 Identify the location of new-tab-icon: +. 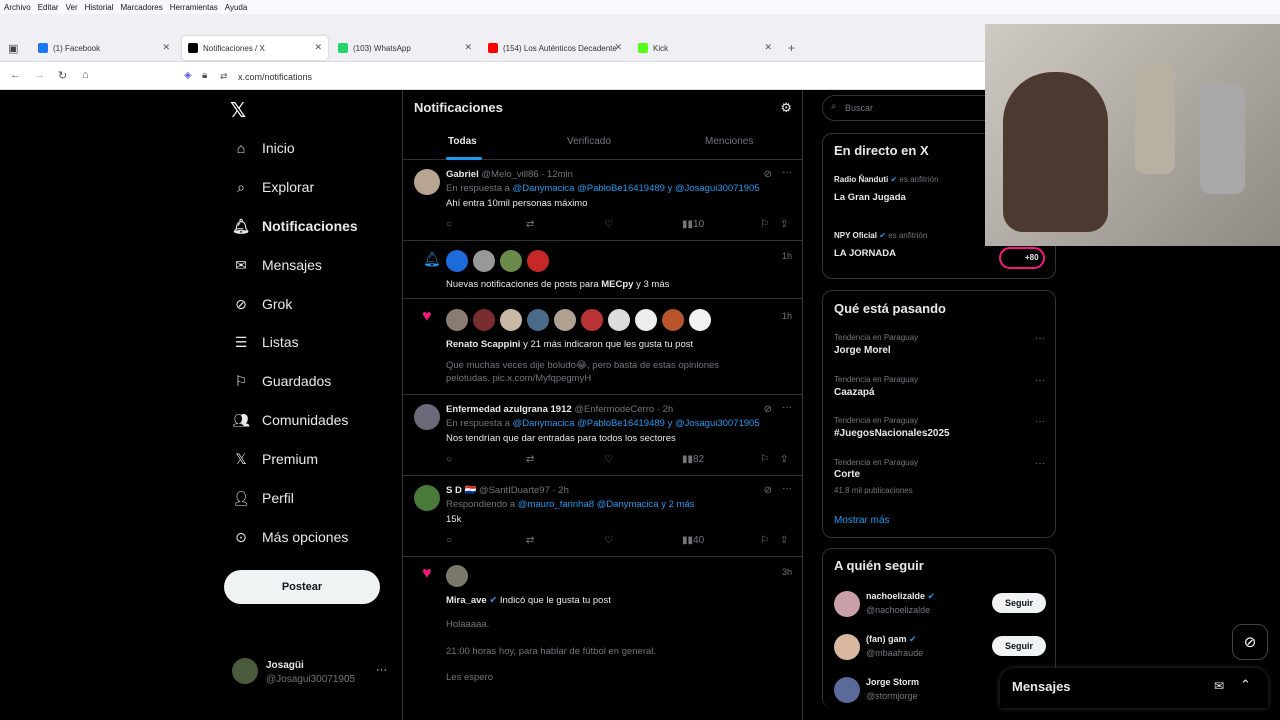
(791, 48).